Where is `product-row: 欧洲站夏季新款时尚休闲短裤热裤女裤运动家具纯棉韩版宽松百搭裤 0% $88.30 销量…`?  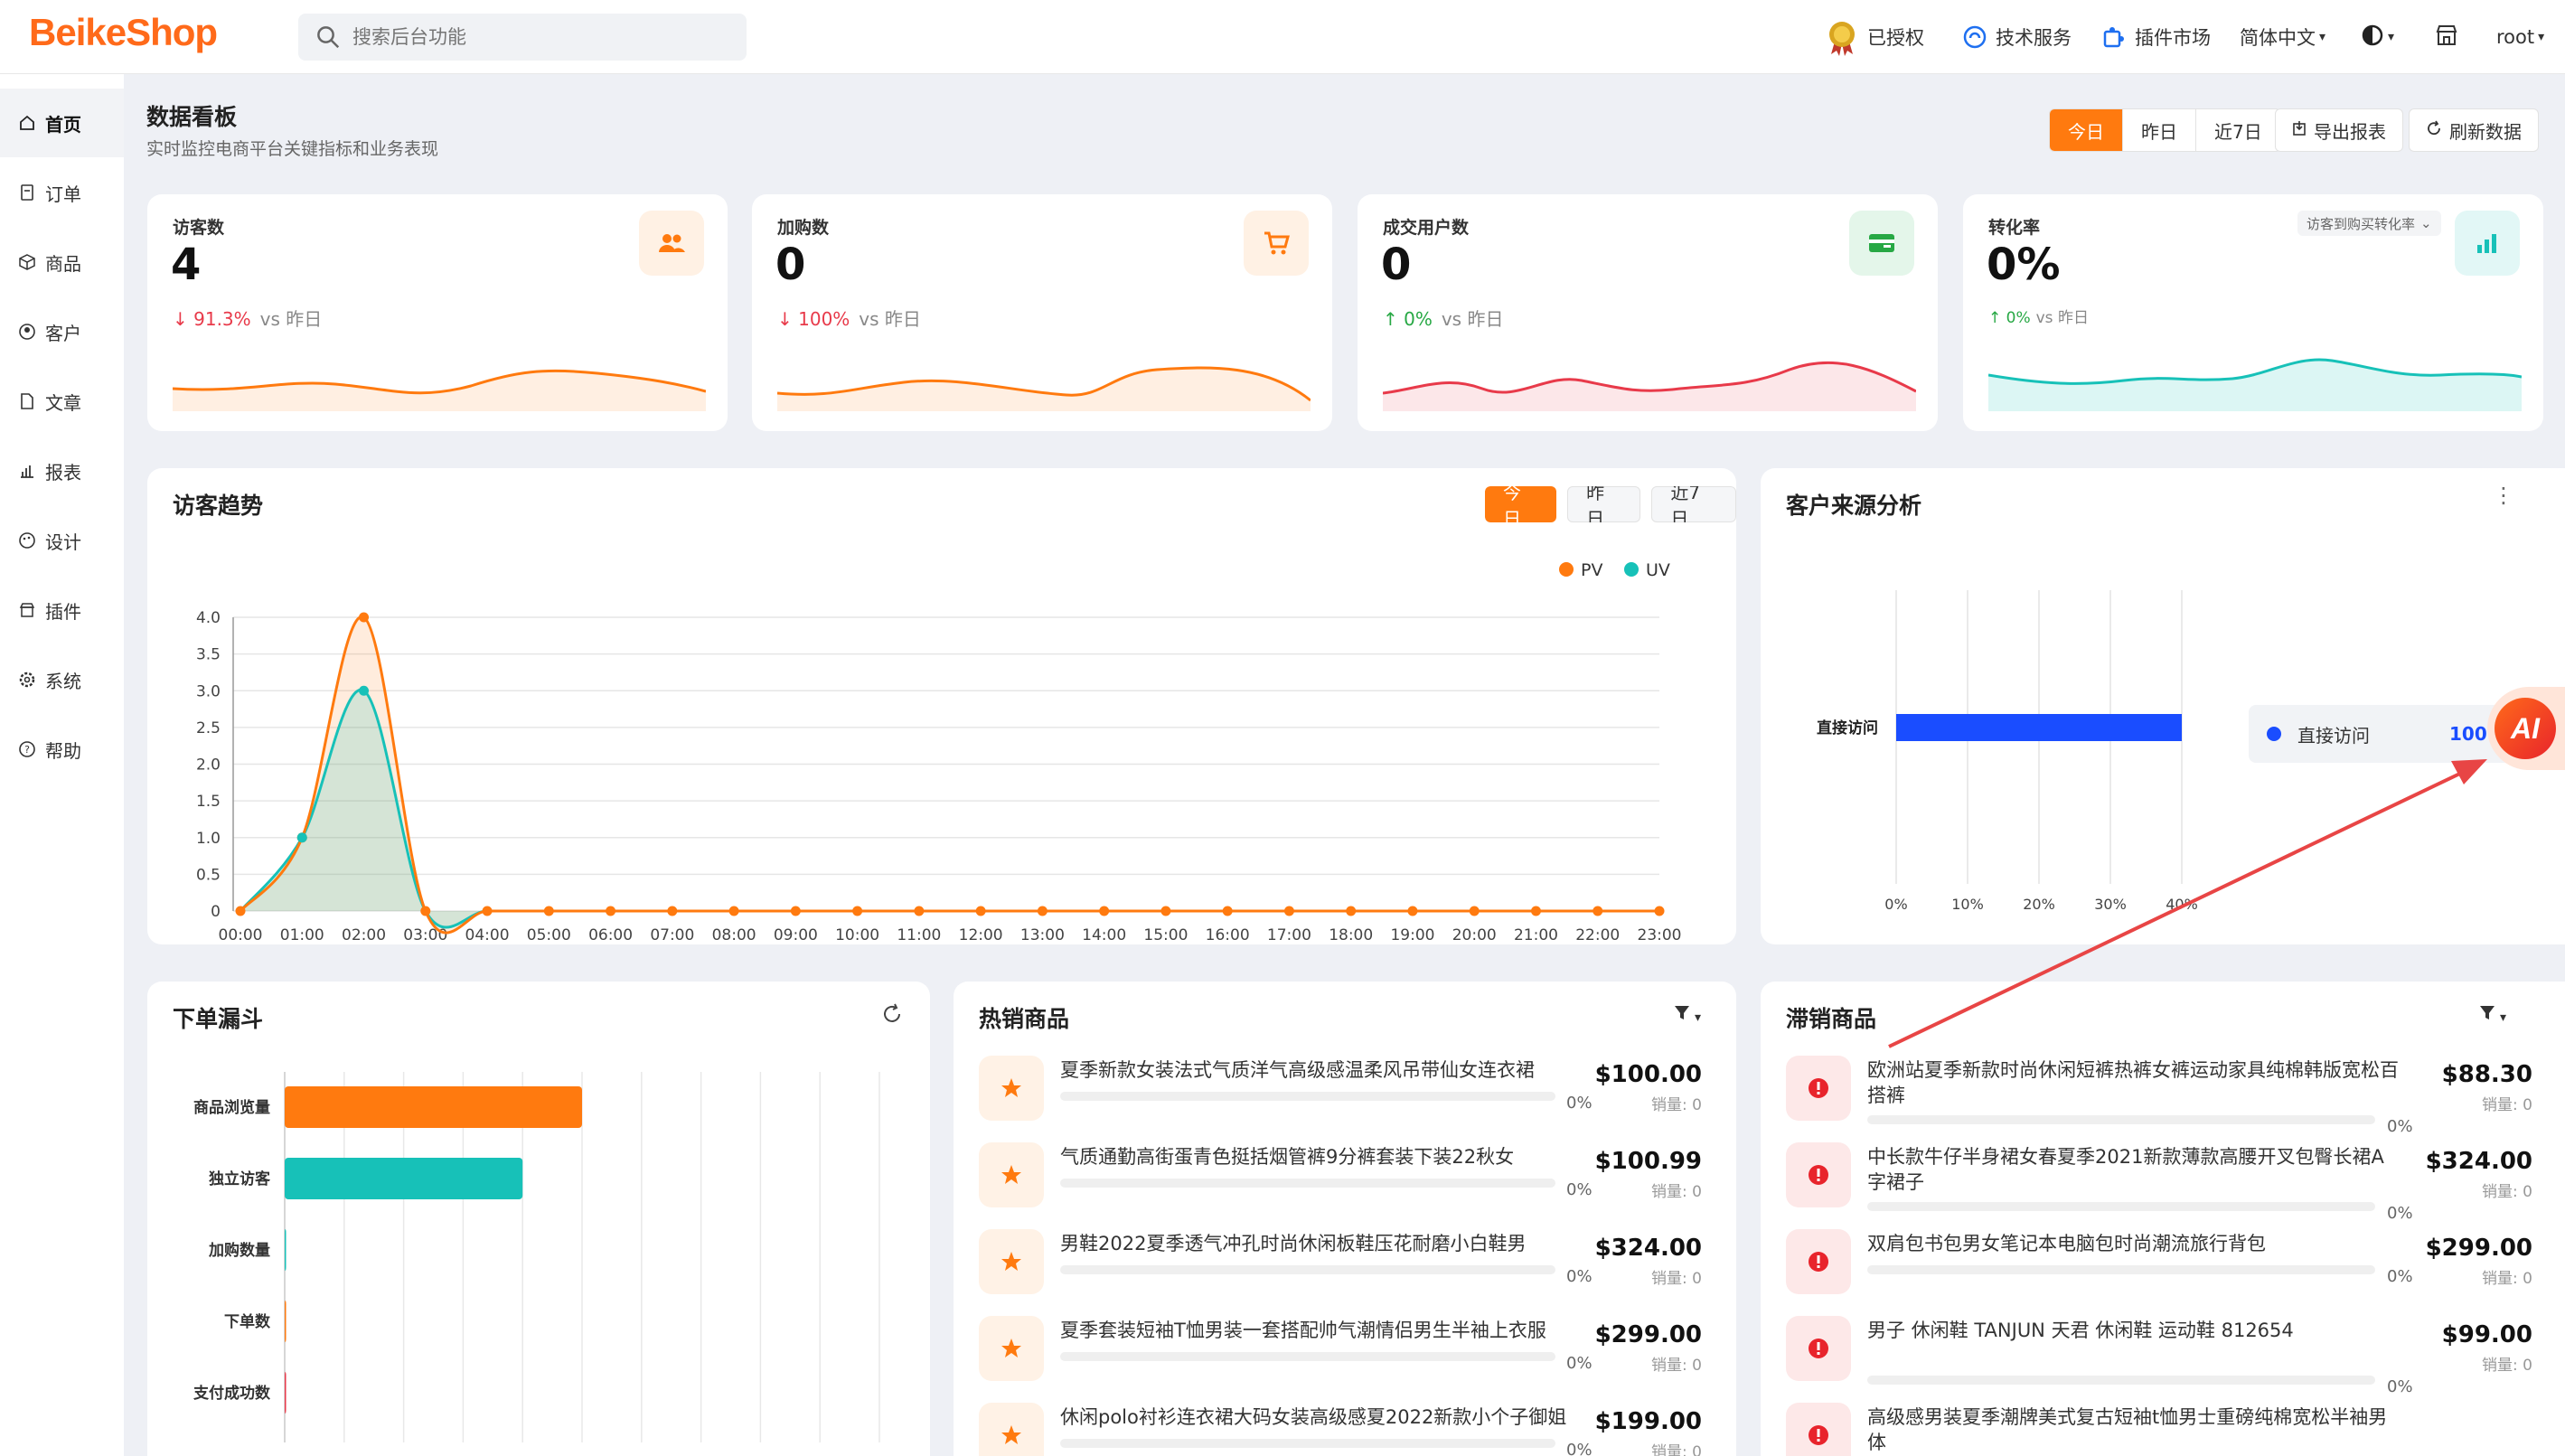
product-row: 欧洲站夏季新款时尚休闲短裤热裤女裤运动家具纯棉韩版宽松百搭裤 0% $88.30 销量… is located at coordinates (2159, 1096).